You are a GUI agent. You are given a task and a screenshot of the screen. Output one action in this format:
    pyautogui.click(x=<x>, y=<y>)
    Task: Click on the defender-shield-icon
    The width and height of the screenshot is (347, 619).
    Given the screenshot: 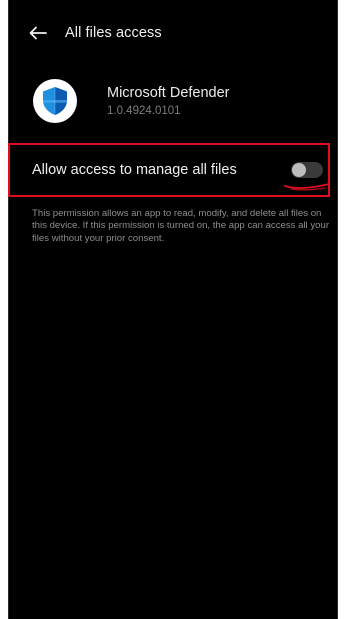 What is the action you would take?
    pyautogui.click(x=55, y=101)
    